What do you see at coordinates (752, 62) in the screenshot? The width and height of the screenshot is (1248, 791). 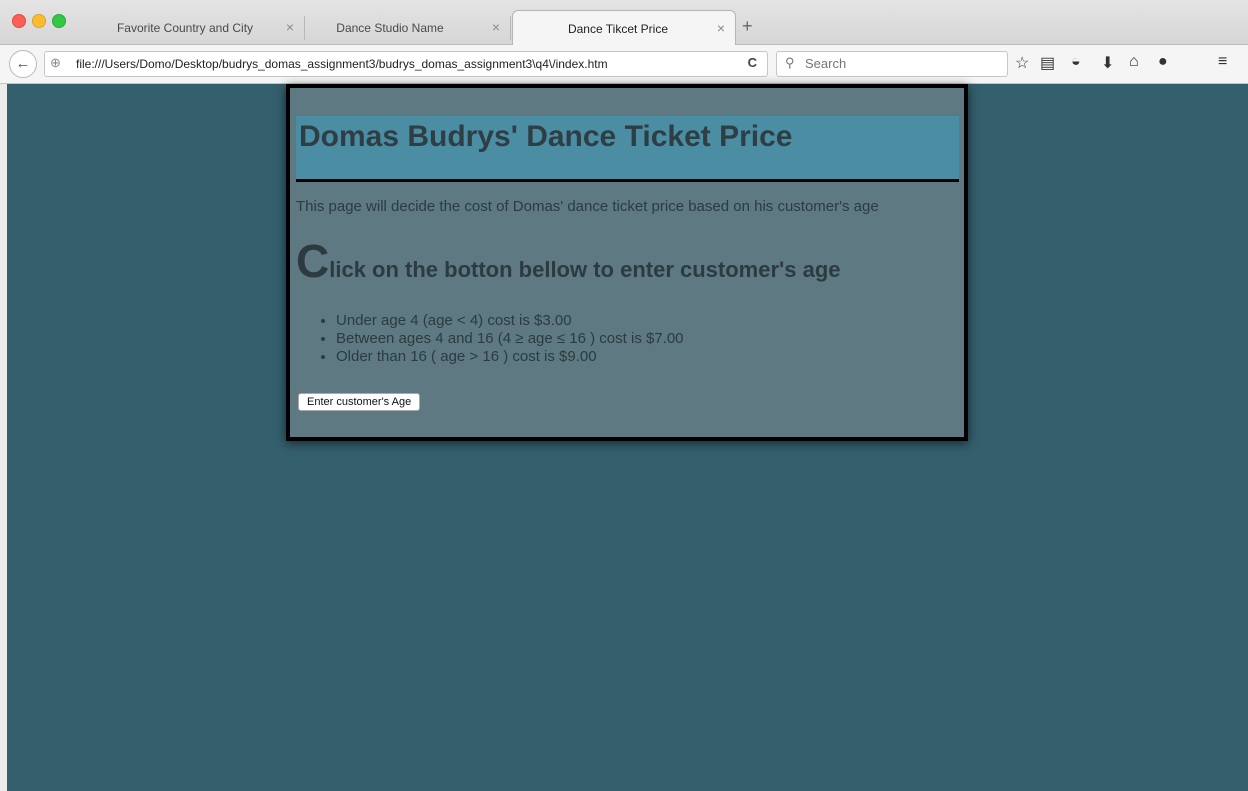 I see `reload-button: C` at bounding box center [752, 62].